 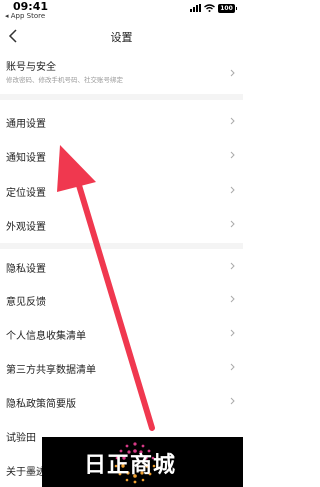 I want to click on row-label: 第三方共享数据清单, so click(x=51, y=370).